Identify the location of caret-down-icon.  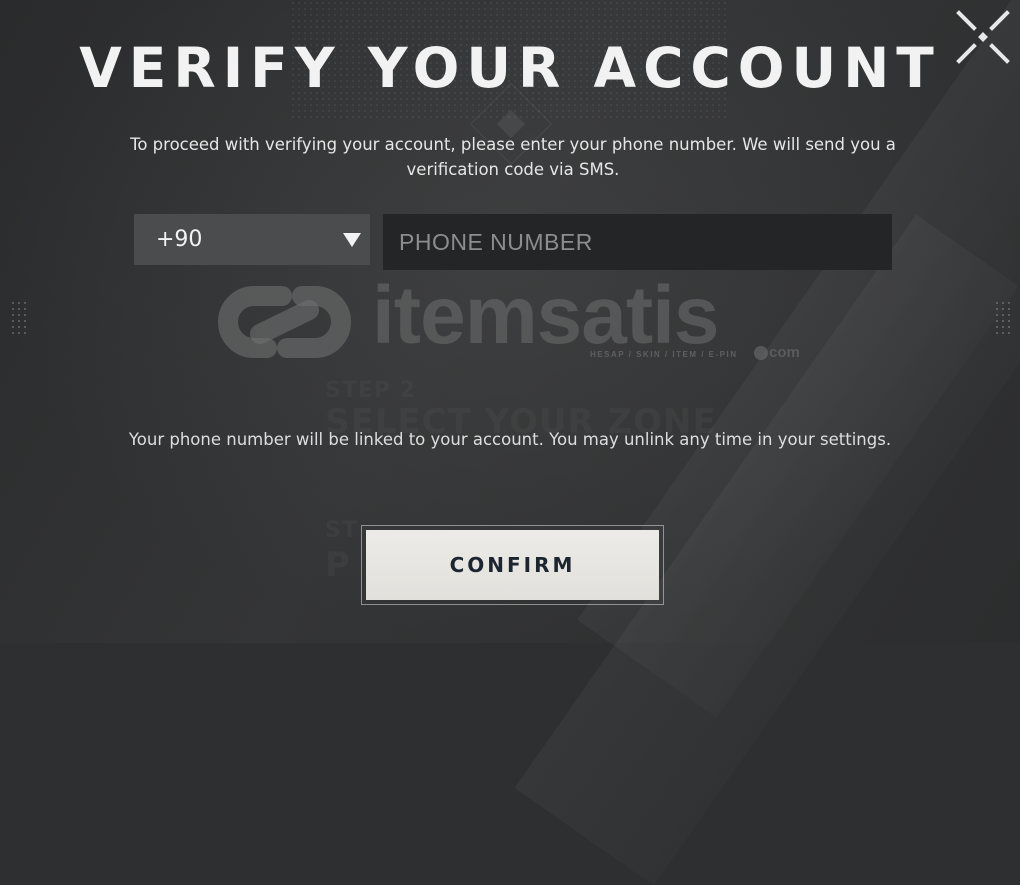
(352, 240).